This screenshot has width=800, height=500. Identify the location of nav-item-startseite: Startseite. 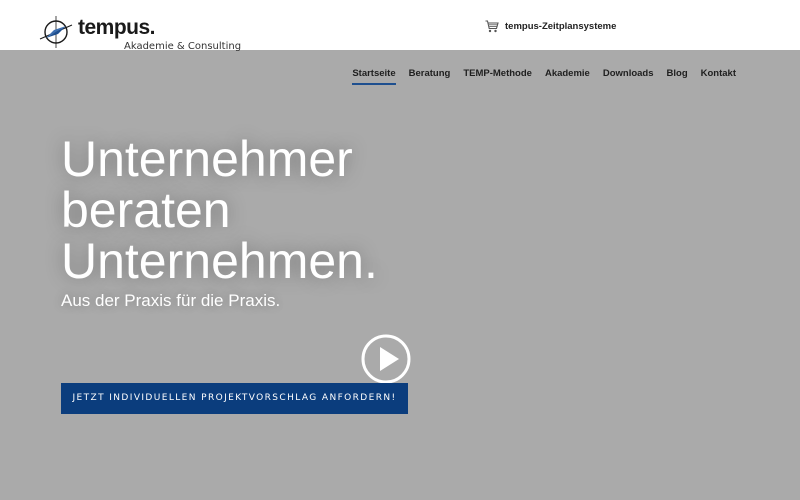
(374, 76).